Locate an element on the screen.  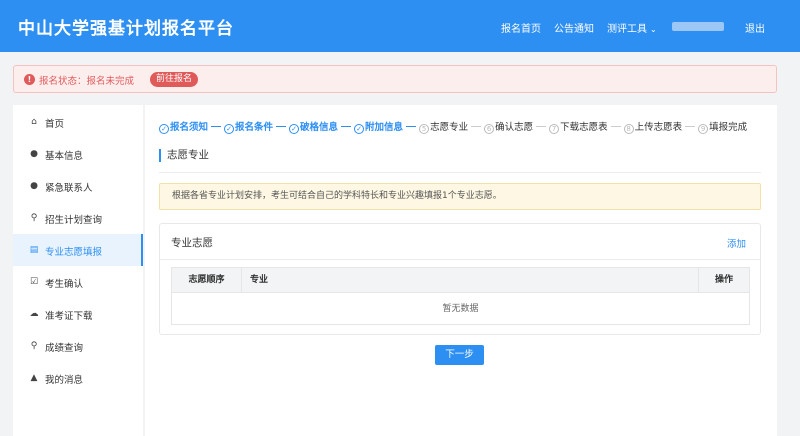
step-number-icon: 6 is located at coordinates (489, 129).